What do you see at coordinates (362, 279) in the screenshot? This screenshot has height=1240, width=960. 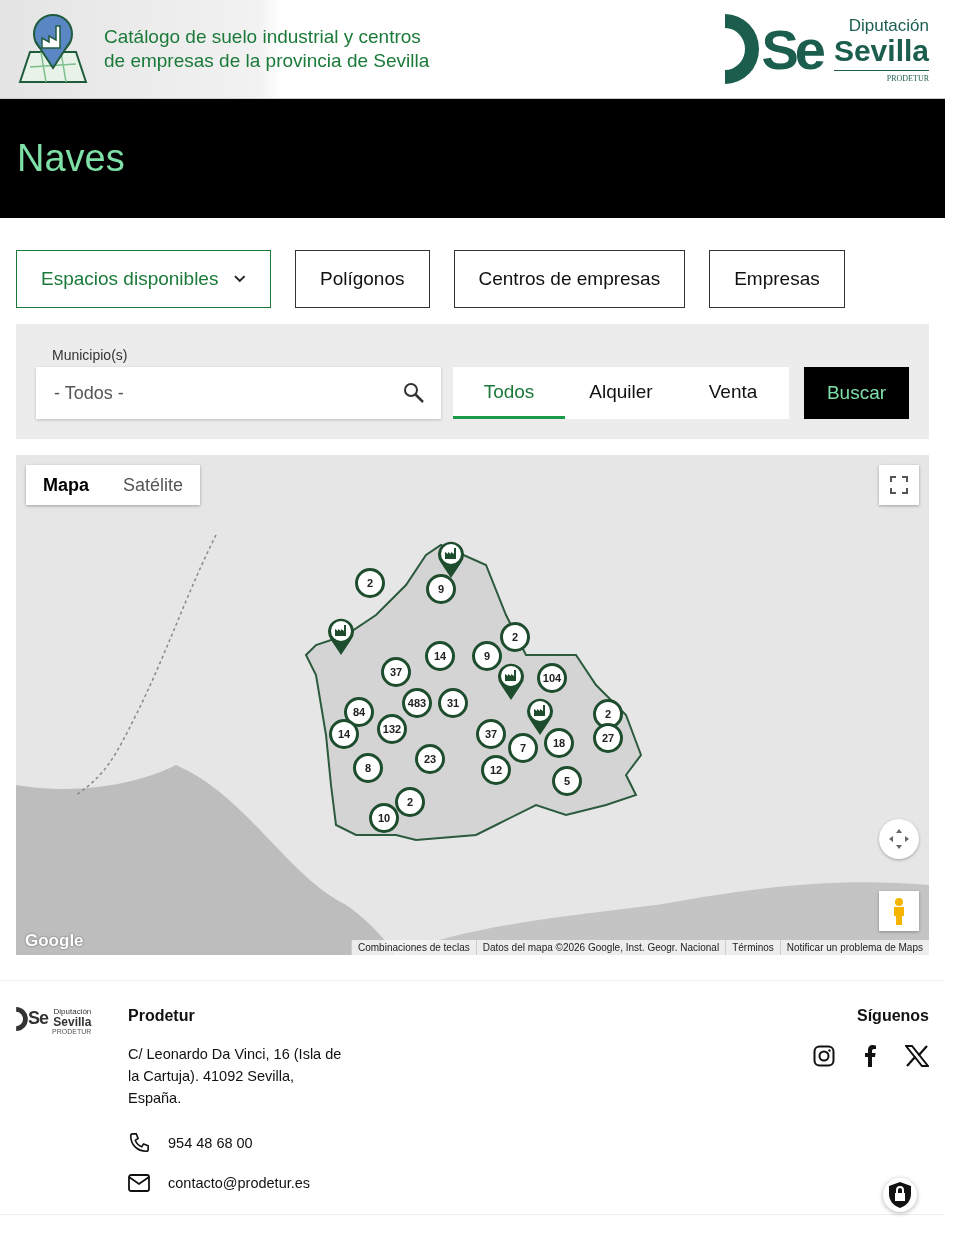 I see `category-button: Polígonos` at bounding box center [362, 279].